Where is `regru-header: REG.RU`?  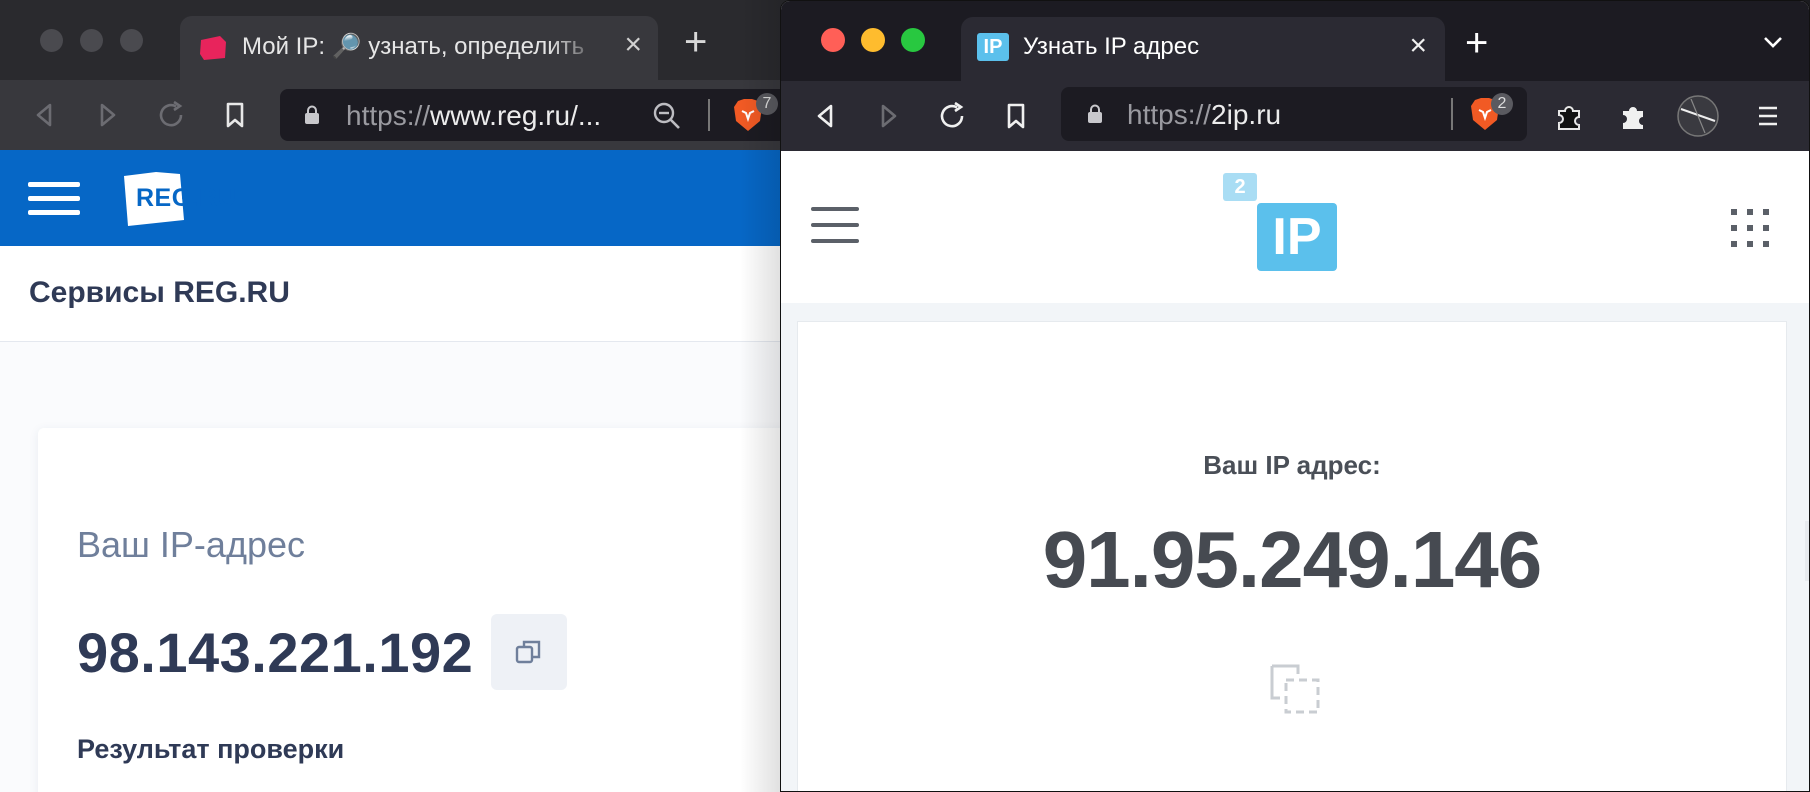 regru-header: REG.RU is located at coordinates (400, 198).